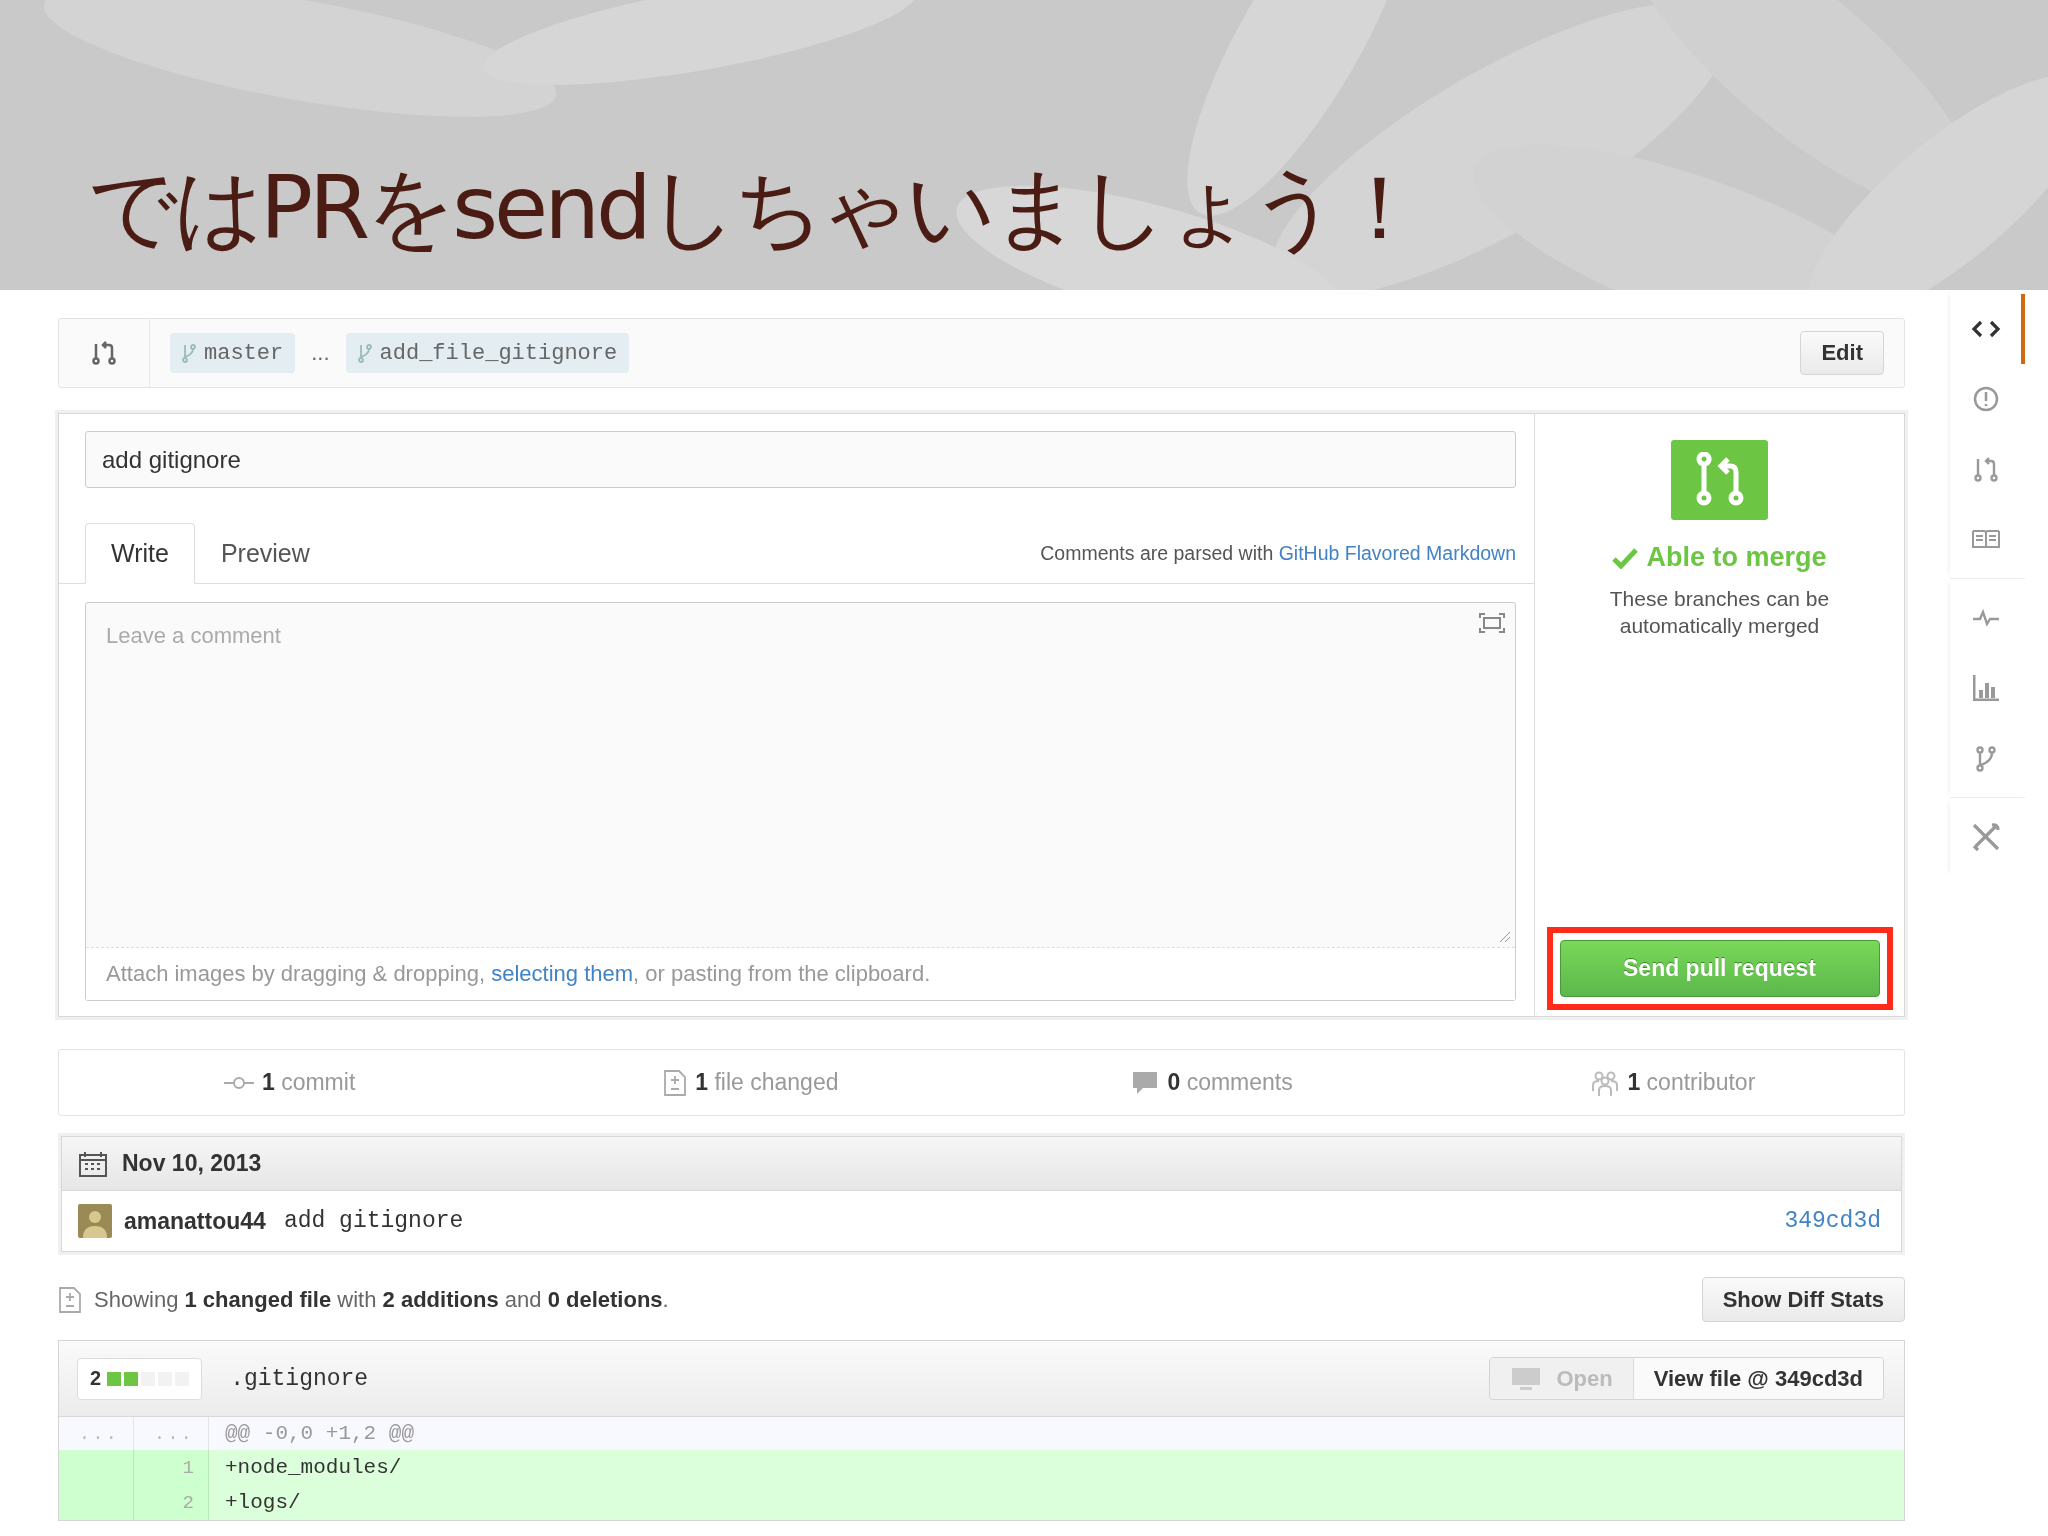 The width and height of the screenshot is (2048, 1536). Describe the element at coordinates (1492, 623) in the screenshot. I see `fullscreen-icon` at that location.